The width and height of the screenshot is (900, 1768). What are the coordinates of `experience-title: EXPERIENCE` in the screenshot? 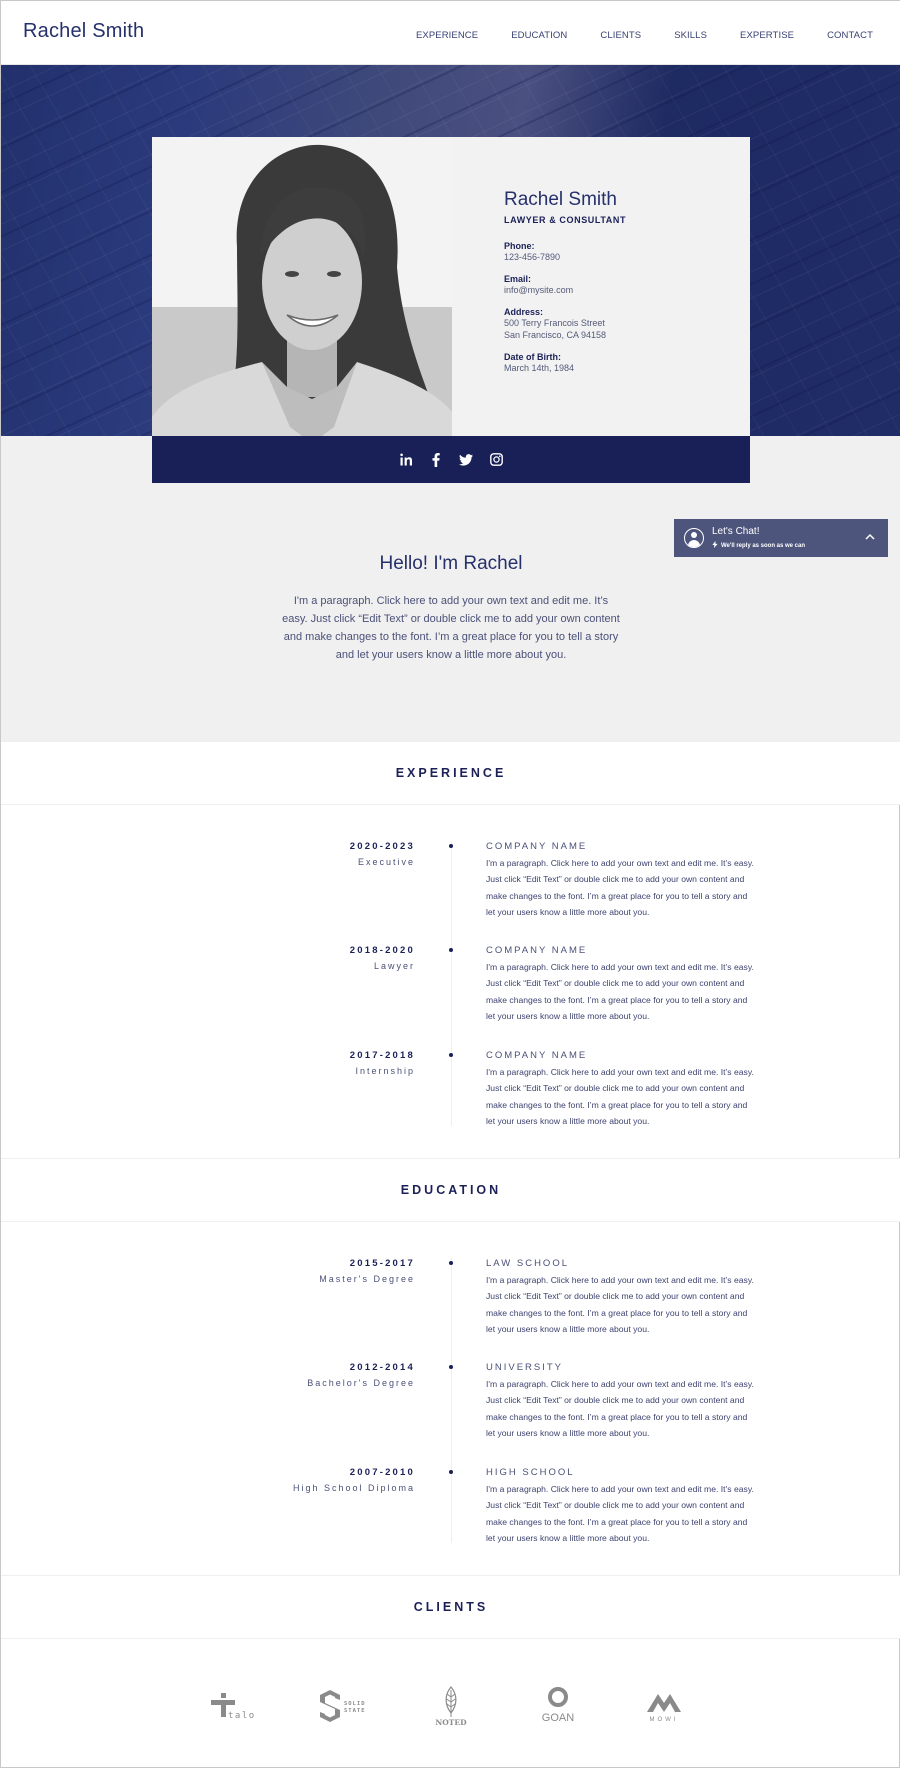 It's located at (451, 773).